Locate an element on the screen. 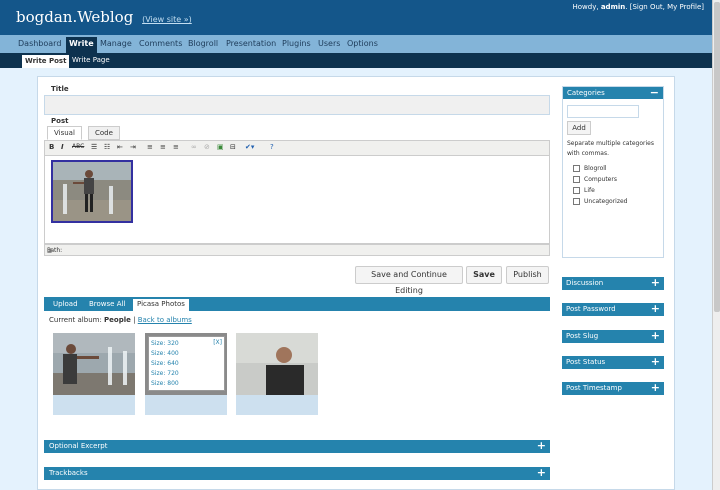  size-option: Size: 800 is located at coordinates (165, 383).